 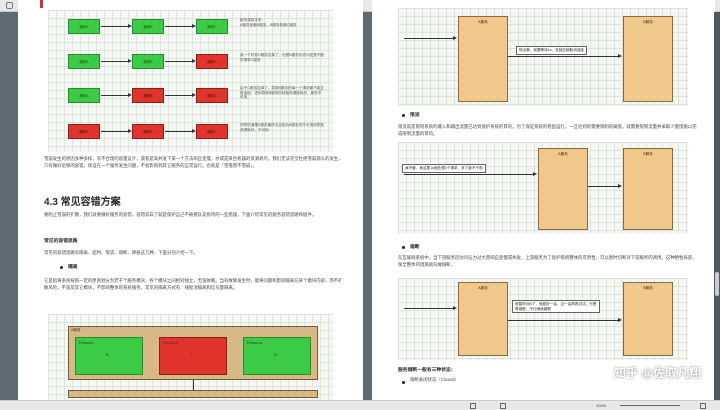 I want to click on bullet-dot-state1, so click(x=403, y=382).